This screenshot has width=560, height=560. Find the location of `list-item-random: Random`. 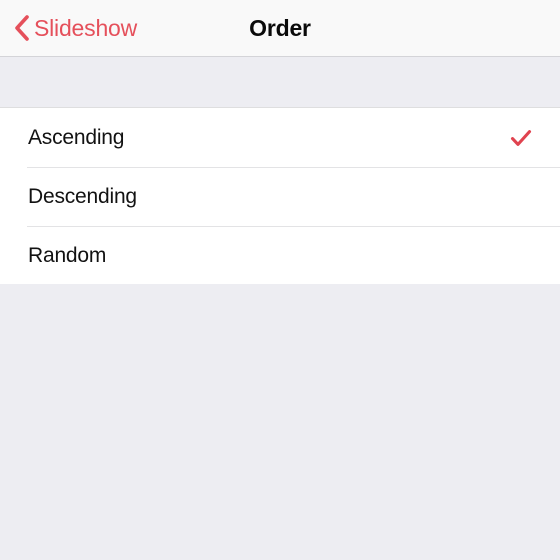

list-item-random: Random is located at coordinates (280, 255).